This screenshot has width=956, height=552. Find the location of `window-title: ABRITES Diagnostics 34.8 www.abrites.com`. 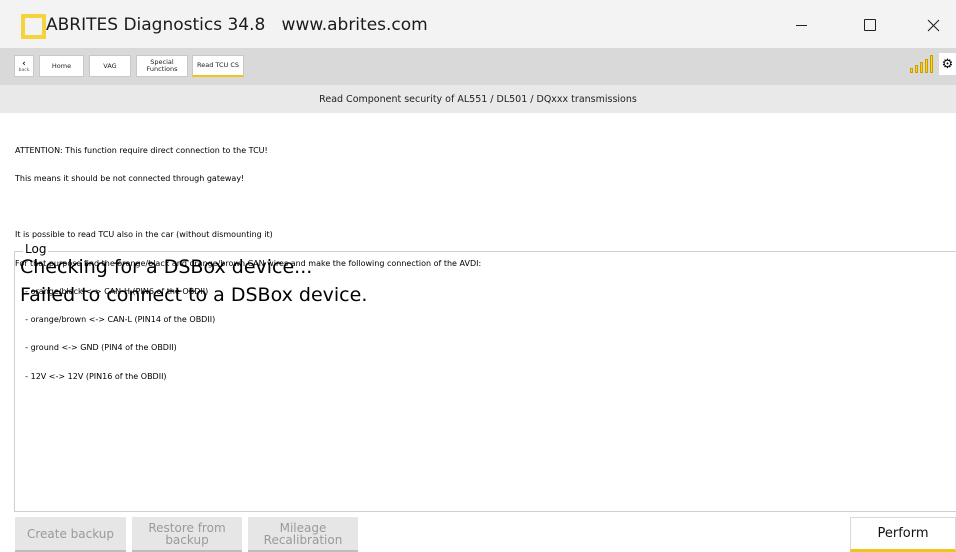

window-title: ABRITES Diagnostics 34.8 www.abrites.com is located at coordinates (237, 25).